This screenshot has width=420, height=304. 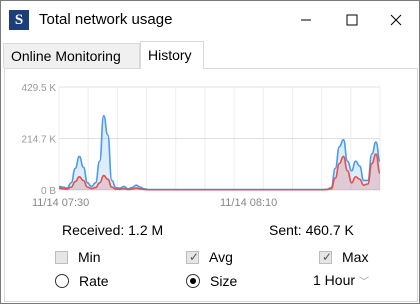 I want to click on received-stat: Received: 1.2 M, so click(x=113, y=230).